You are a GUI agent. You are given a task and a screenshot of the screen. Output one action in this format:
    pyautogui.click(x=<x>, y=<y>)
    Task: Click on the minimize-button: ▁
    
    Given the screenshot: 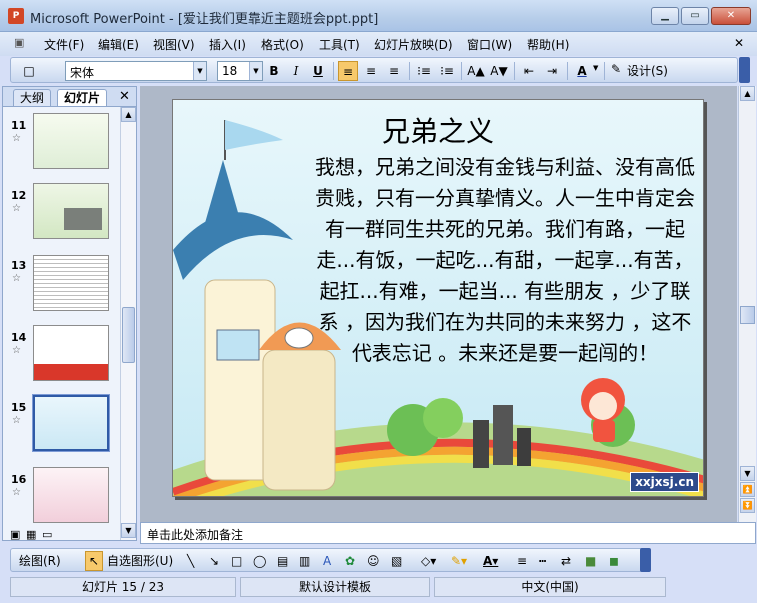 What is the action you would take?
    pyautogui.click(x=665, y=16)
    